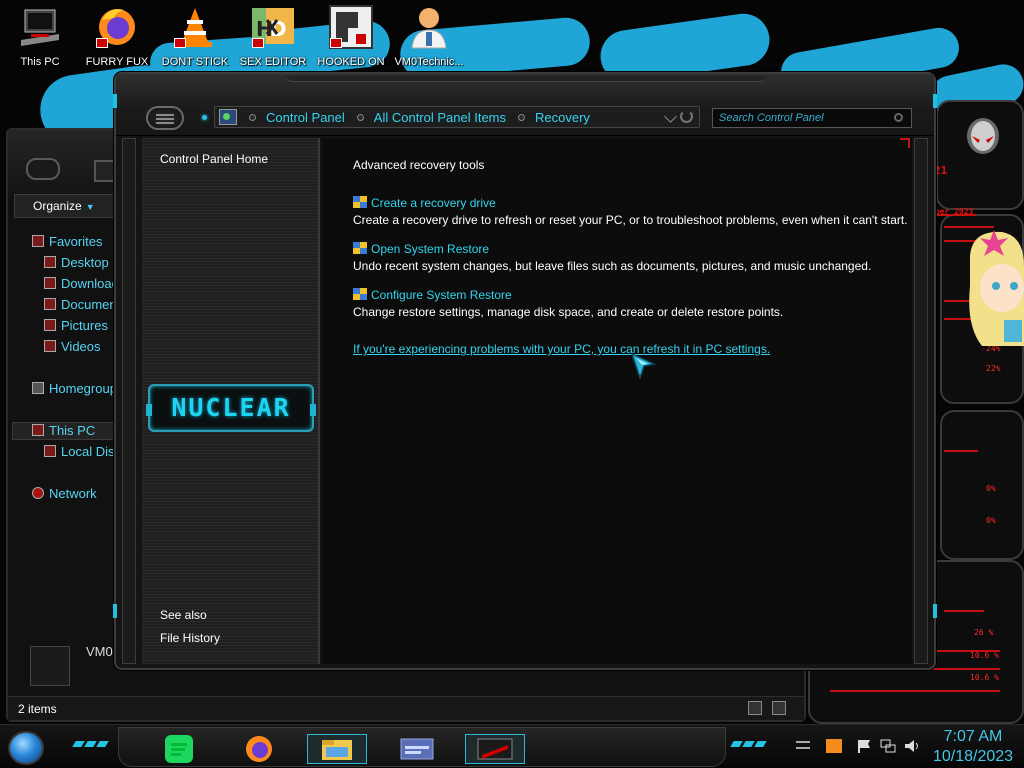 The image size is (1024, 768). I want to click on spotify-icon, so click(179, 749).